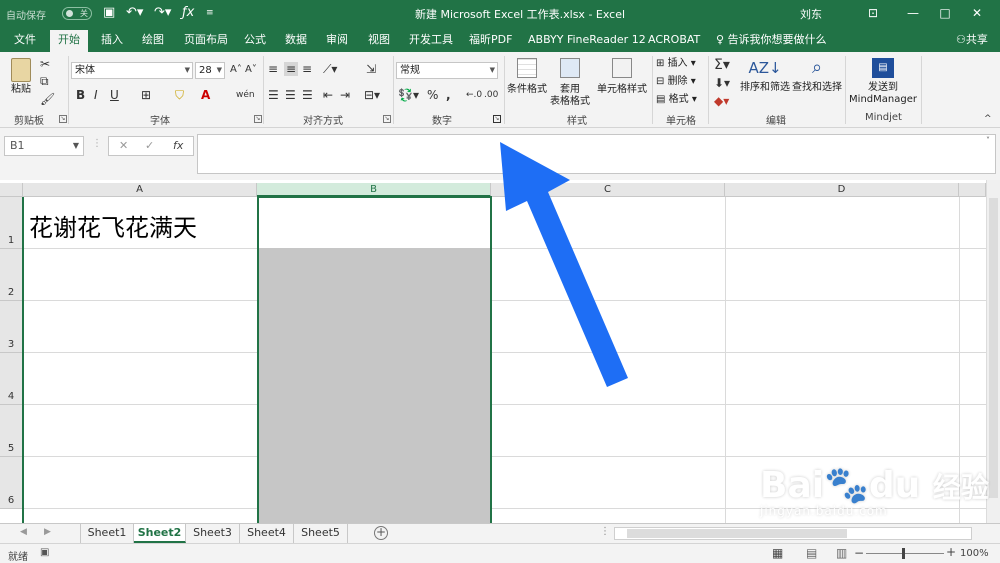  Describe the element at coordinates (107, 533) in the screenshot. I see `sheet-tab-1: Sheet1` at that location.